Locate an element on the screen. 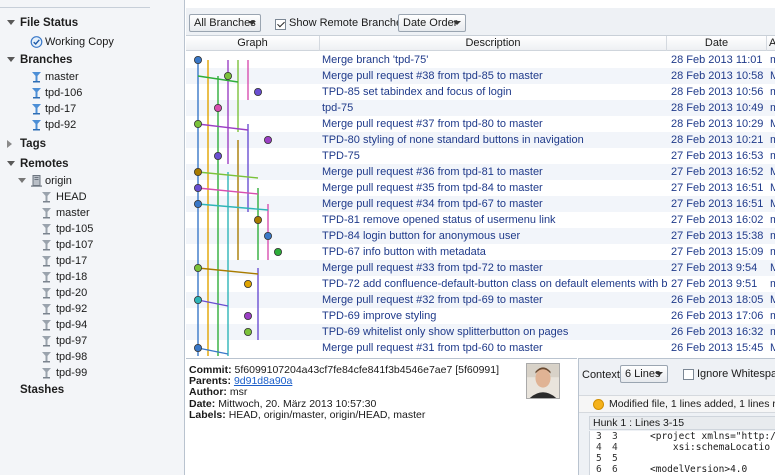 Image resolution: width=775 pixels, height=475 pixels. sidebar-item-label: tpd-106 is located at coordinates (64, 93).